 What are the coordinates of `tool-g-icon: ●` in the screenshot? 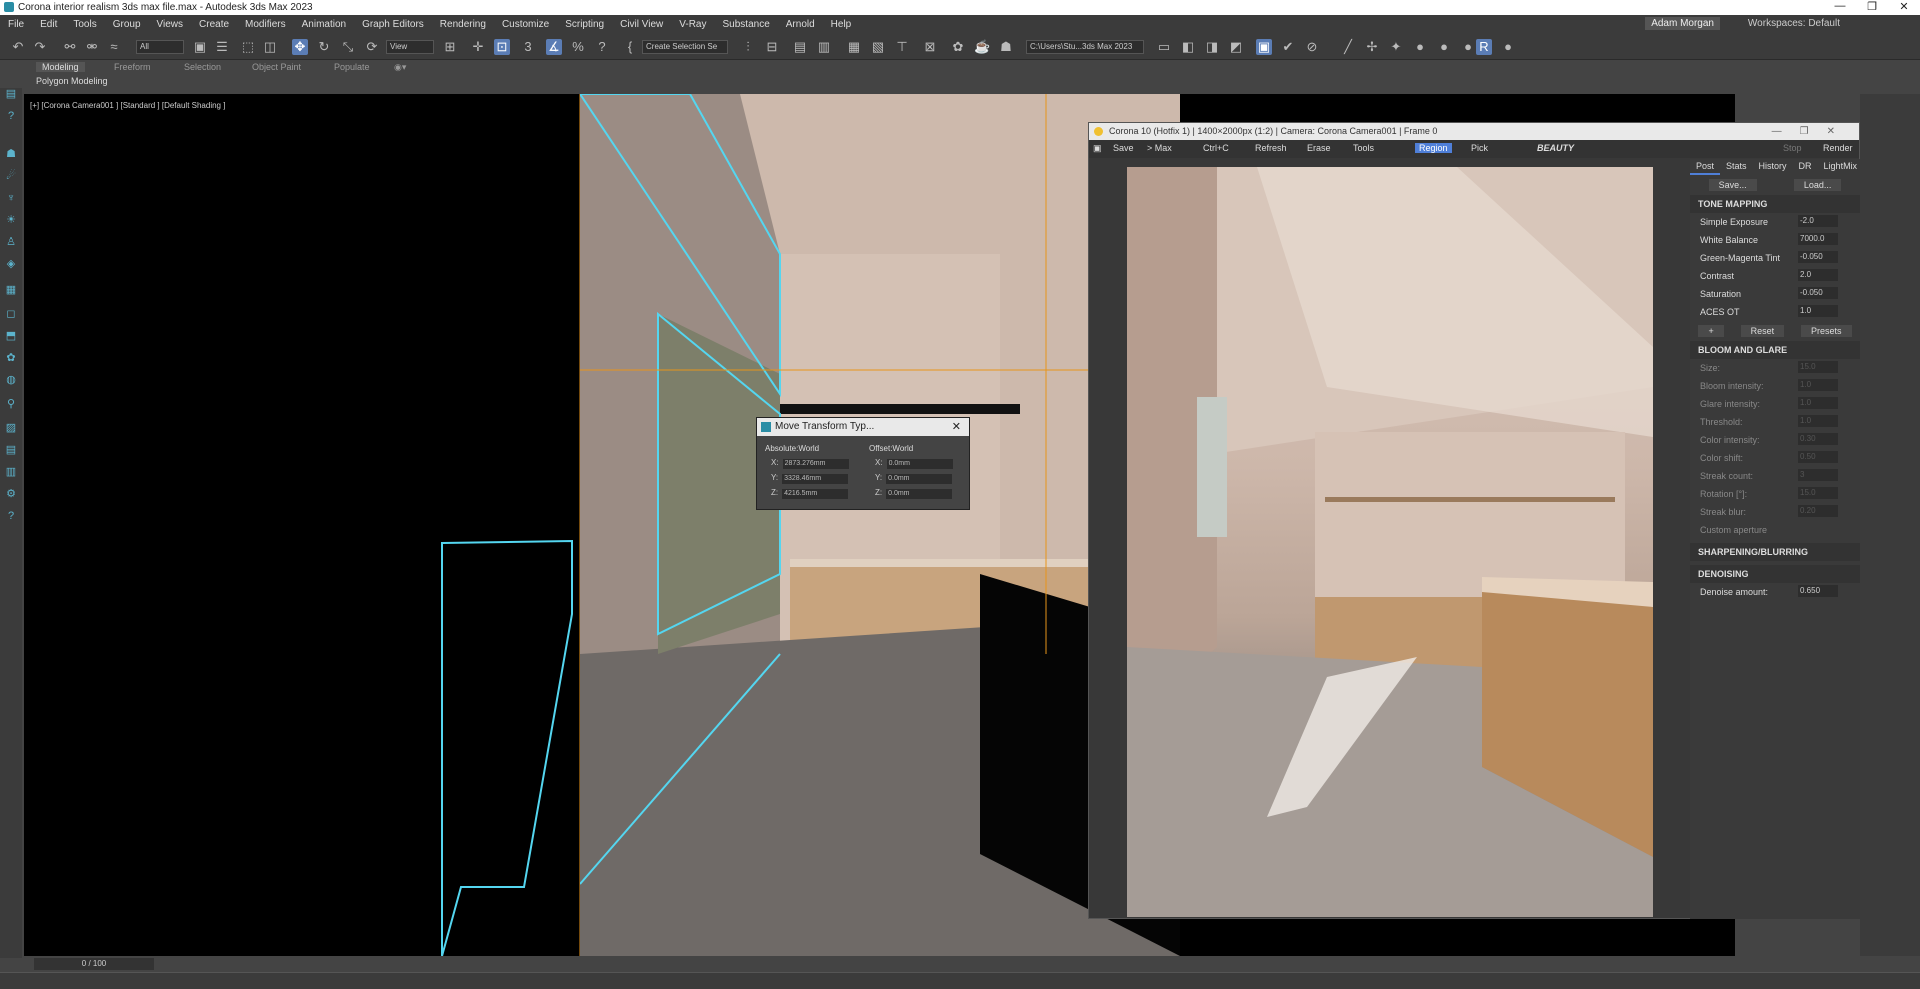 It's located at (1508, 47).